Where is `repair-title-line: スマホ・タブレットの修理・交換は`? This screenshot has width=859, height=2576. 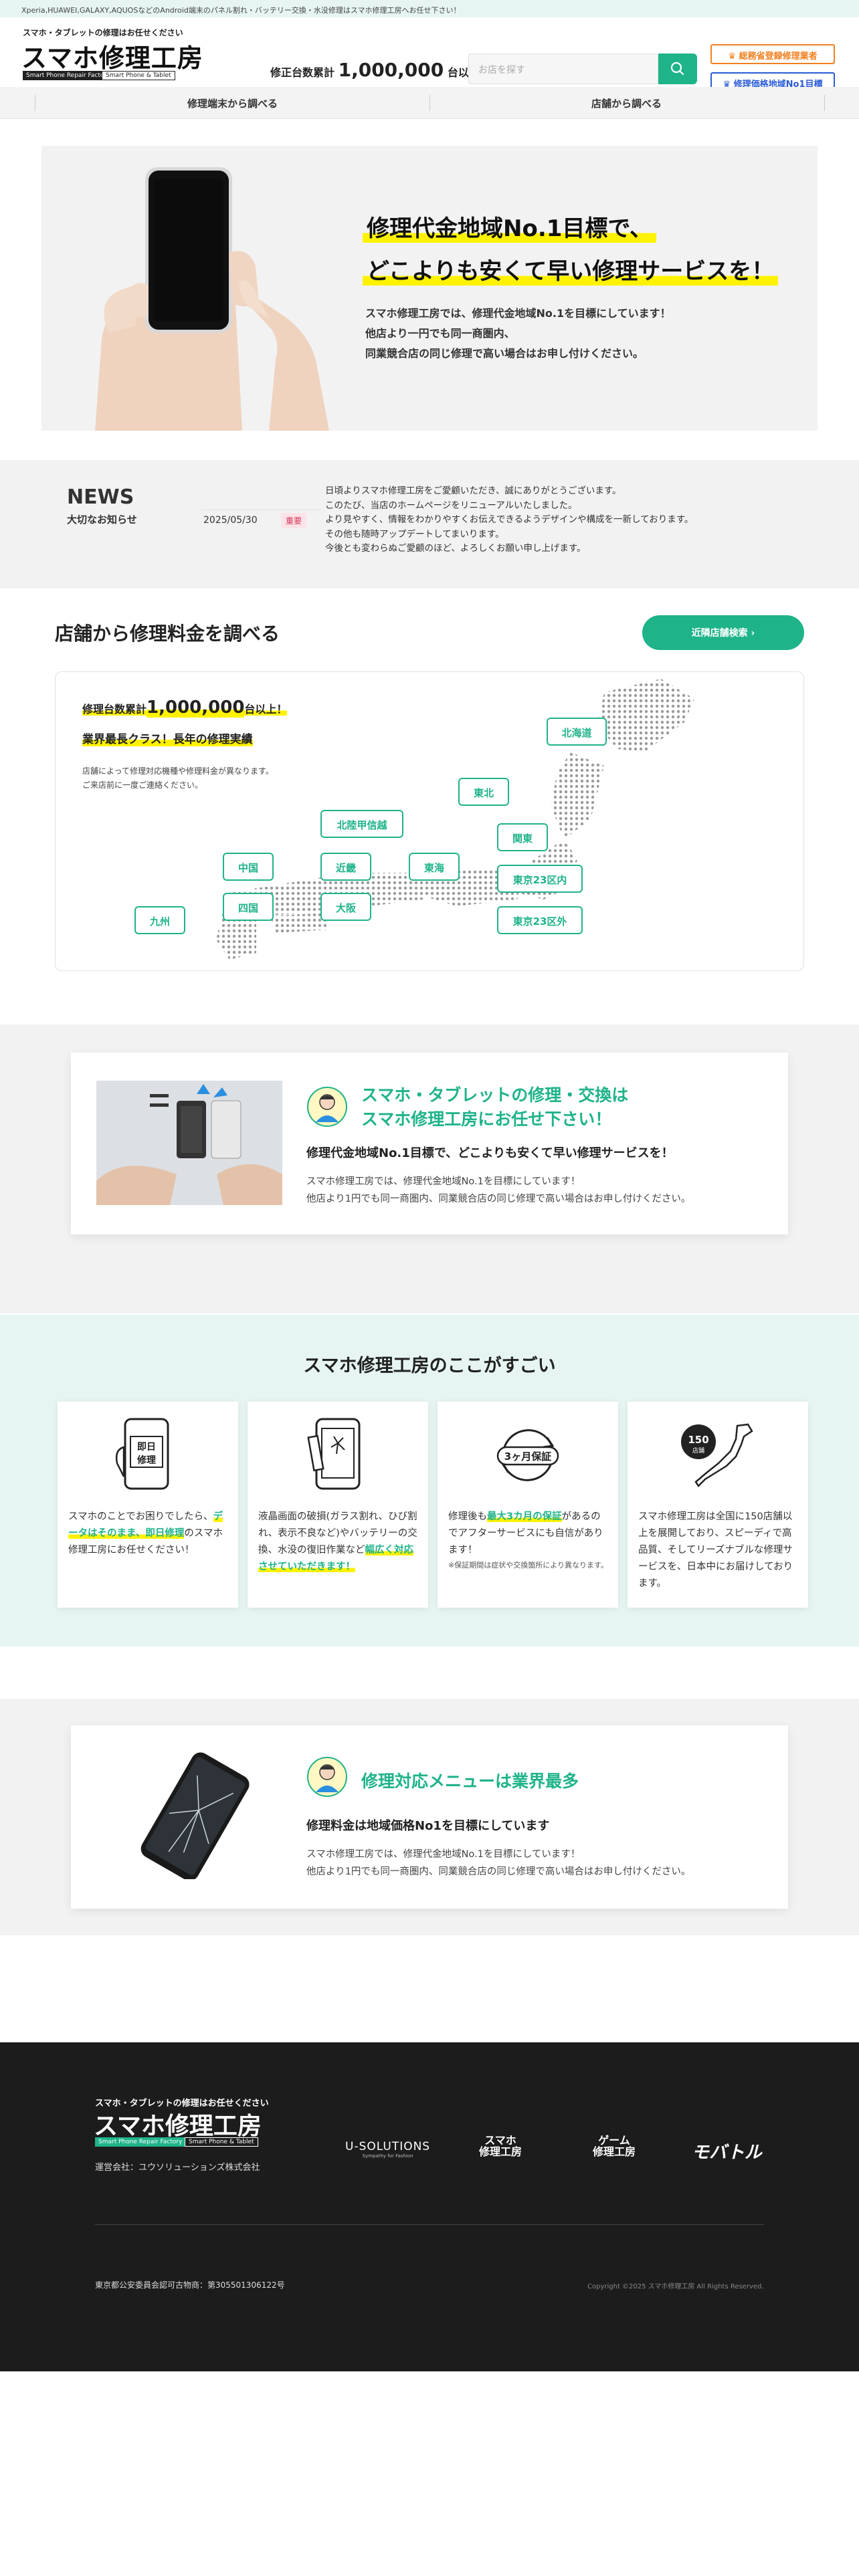 repair-title-line: スマホ・タブレットの修理・交換は is located at coordinates (495, 1095).